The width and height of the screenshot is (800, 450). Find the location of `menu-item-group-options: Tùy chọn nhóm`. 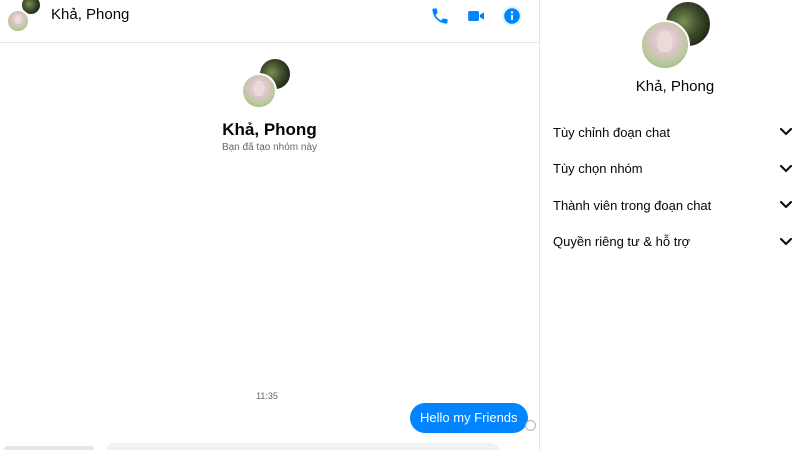

menu-item-group-options: Tùy chọn nhóm is located at coordinates (673, 169).